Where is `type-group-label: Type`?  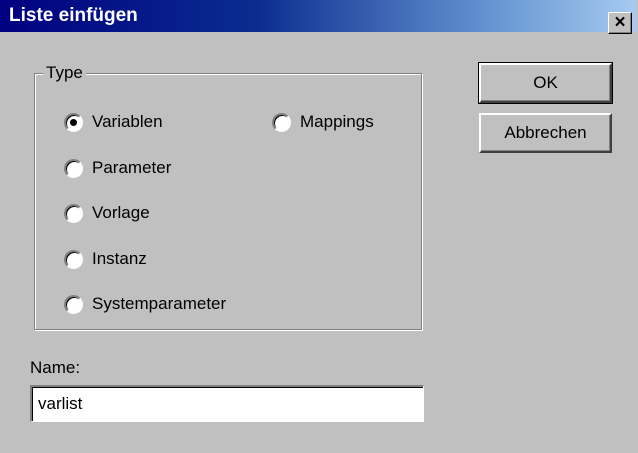 type-group-label: Type is located at coordinates (64, 73).